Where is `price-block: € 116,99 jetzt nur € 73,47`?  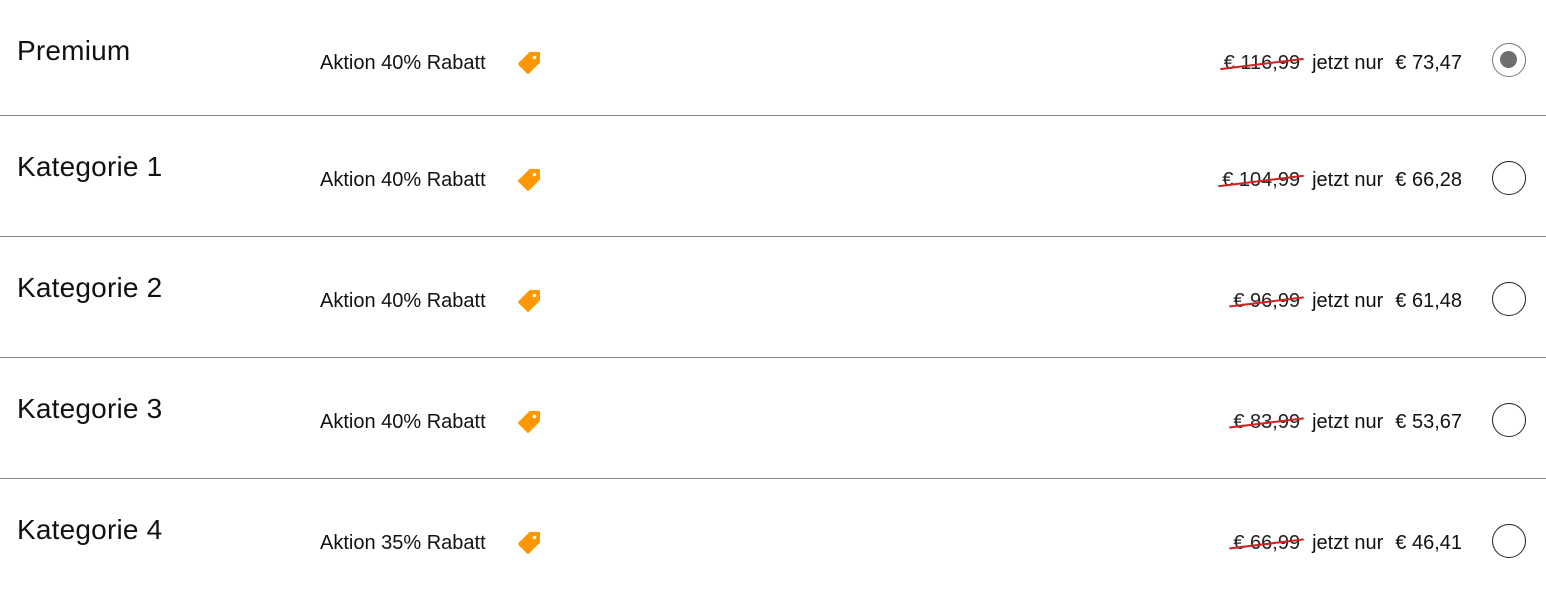
price-block: € 116,99 jetzt nur € 73,47 is located at coordinates (1340, 63).